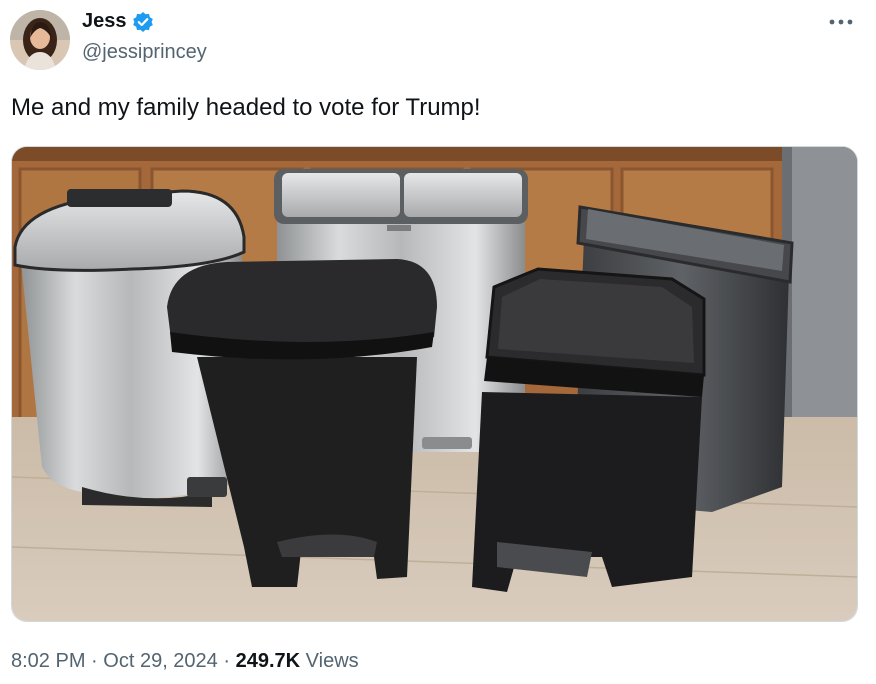  I want to click on more-options-button, so click(841, 22).